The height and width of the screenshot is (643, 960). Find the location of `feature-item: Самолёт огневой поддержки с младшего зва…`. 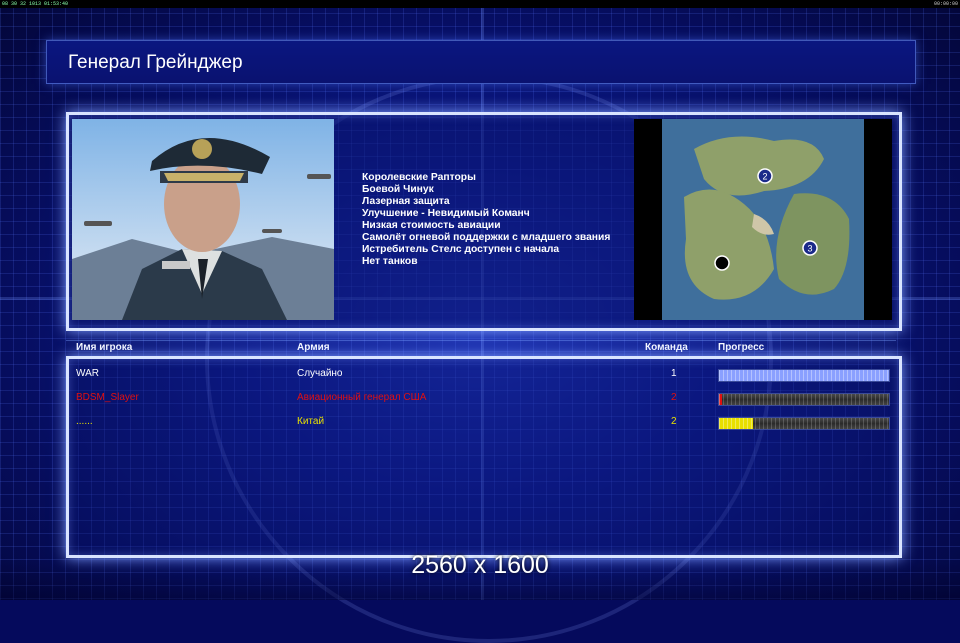

feature-item: Самолёт огневой поддержки с младшего зва… is located at coordinates (486, 237).